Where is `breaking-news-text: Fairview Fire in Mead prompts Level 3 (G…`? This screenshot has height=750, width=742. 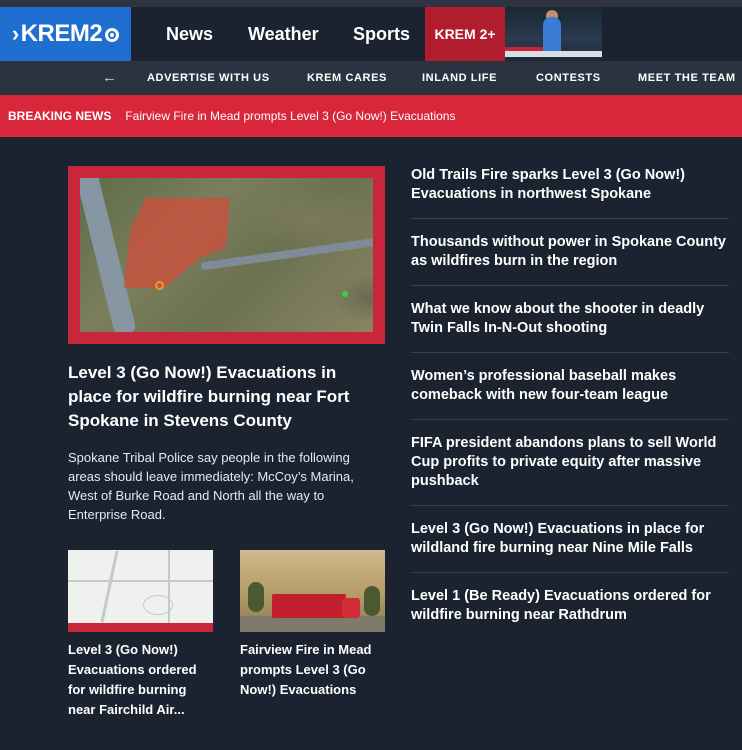
breaking-news-text: Fairview Fire in Mead prompts Level 3 (G… is located at coordinates (290, 116).